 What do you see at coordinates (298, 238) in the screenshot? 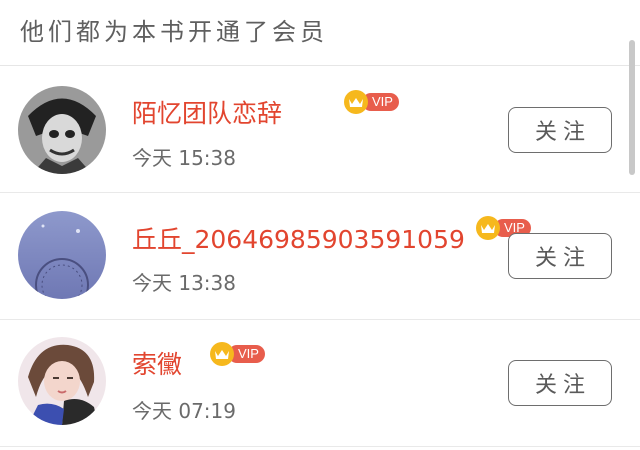
I see `member-name: 丘丘_20646985903591059` at bounding box center [298, 238].